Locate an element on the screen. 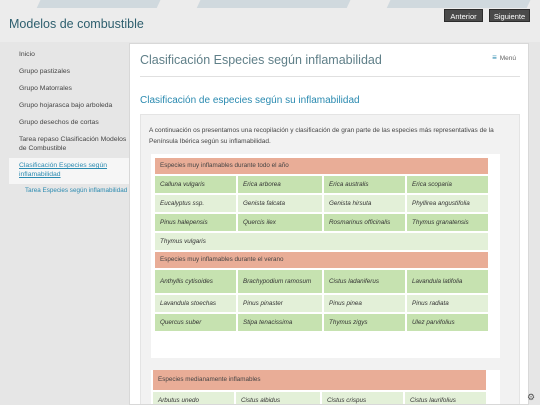  table-cell: Brachypodium ramosum is located at coordinates (280, 281).